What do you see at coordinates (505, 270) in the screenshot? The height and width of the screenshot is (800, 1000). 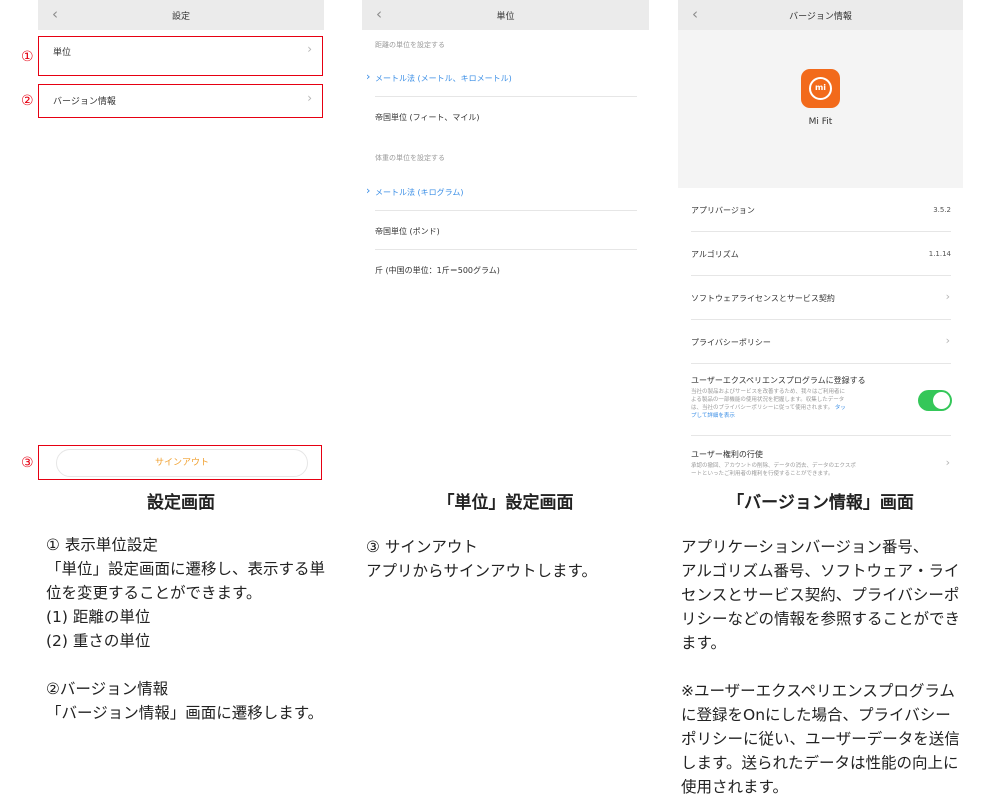 I see `weight-option-jin: 斤 (中国の単位：1斤＝500グラム)` at bounding box center [505, 270].